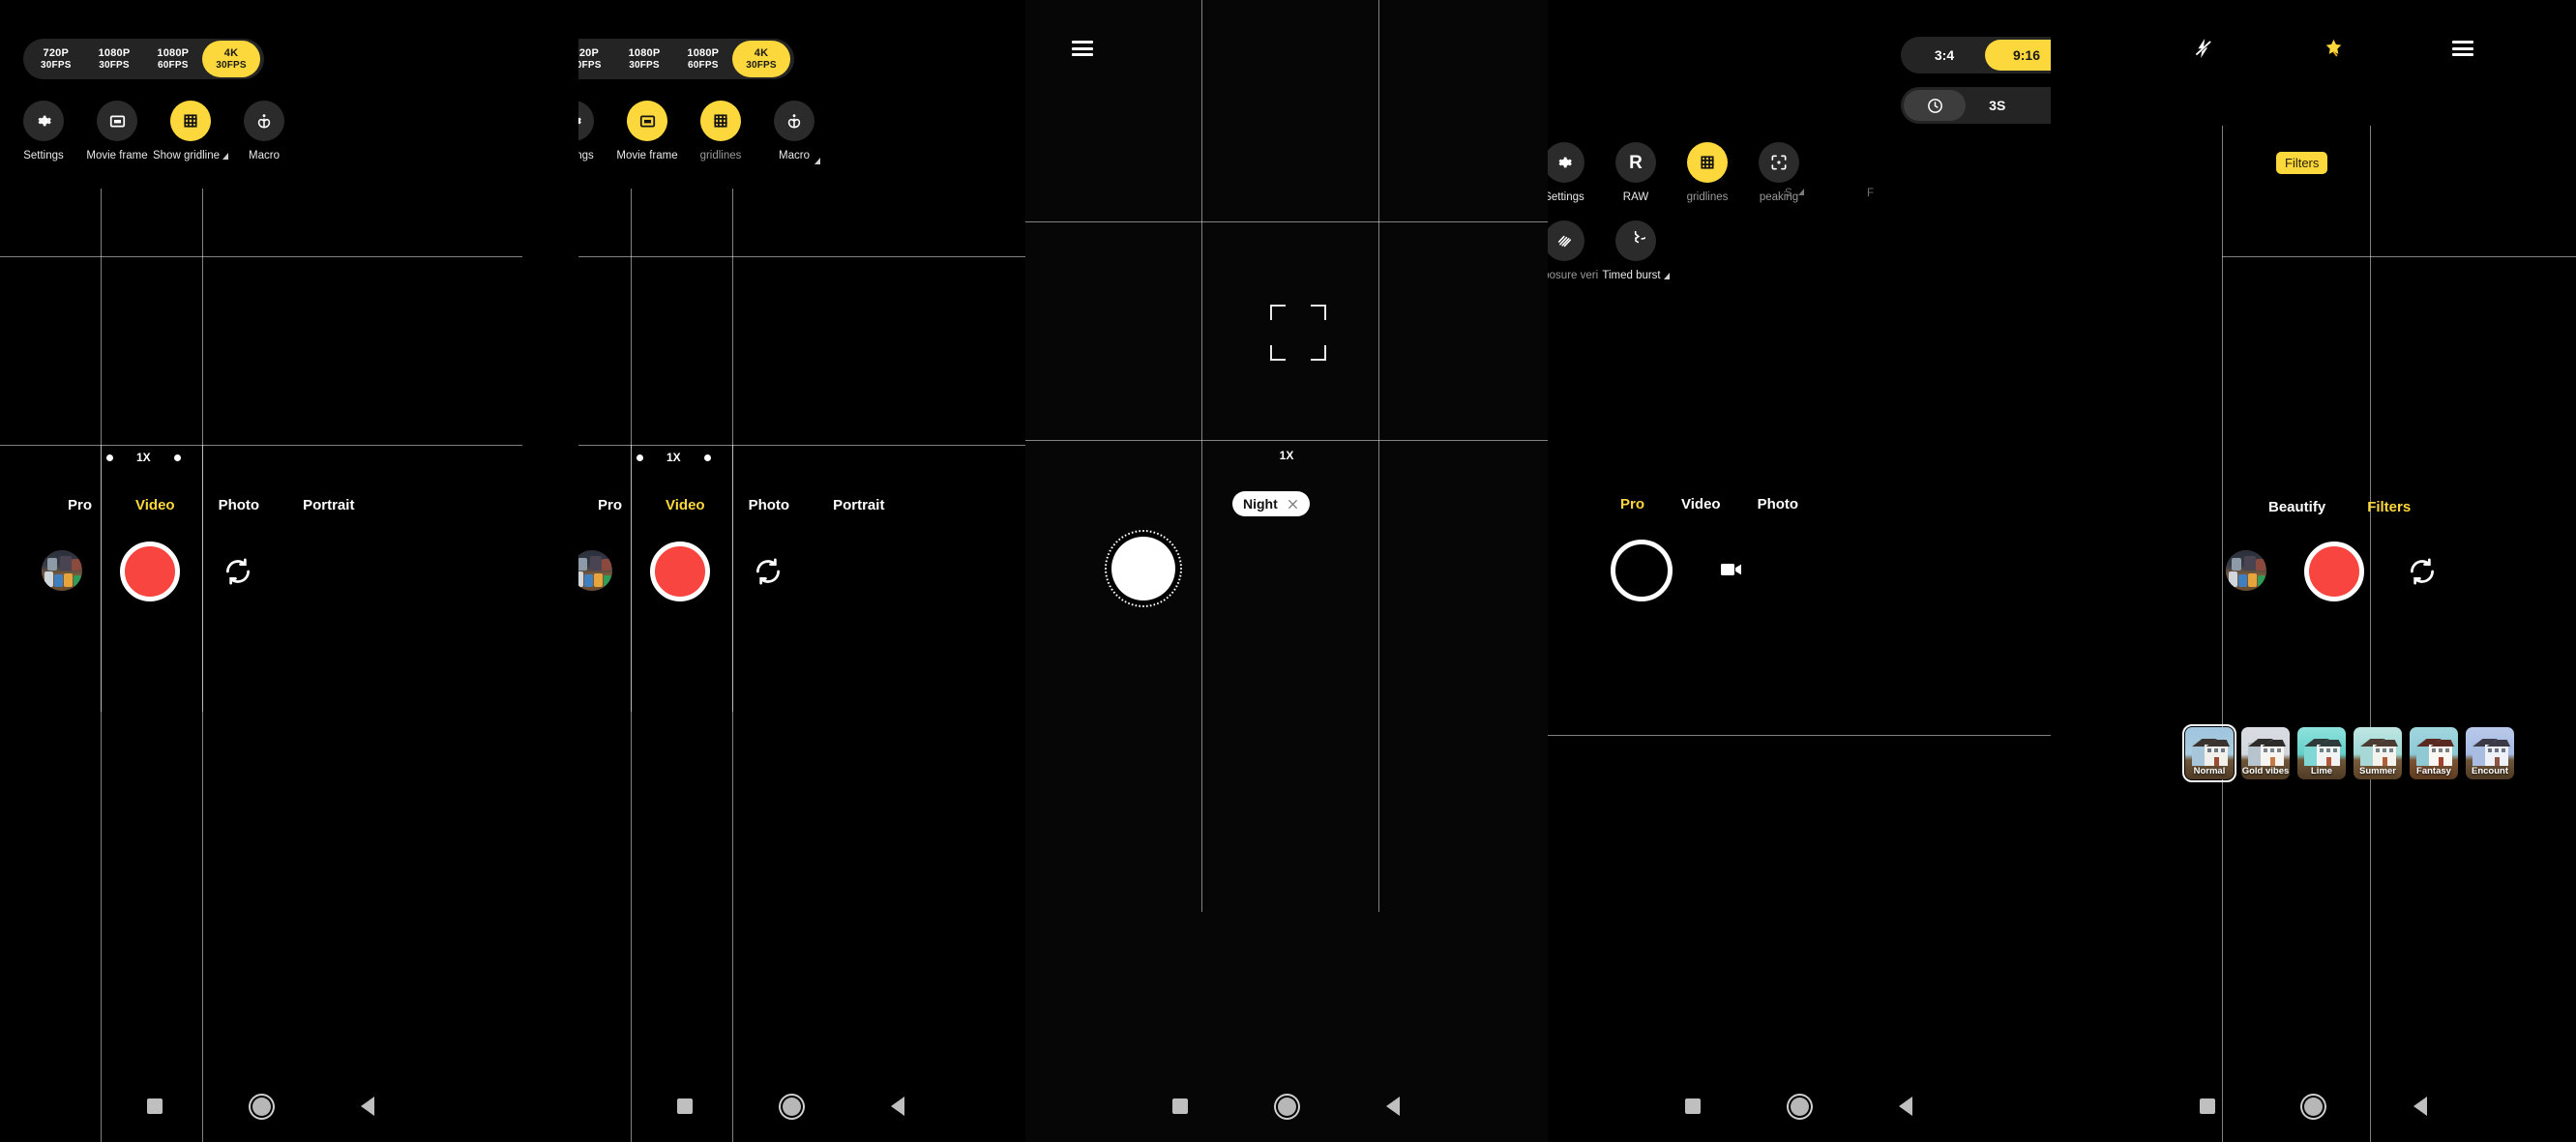  What do you see at coordinates (2266, 753) in the screenshot?
I see `filter-thumb-gold-vibes: Gold vibes` at bounding box center [2266, 753].